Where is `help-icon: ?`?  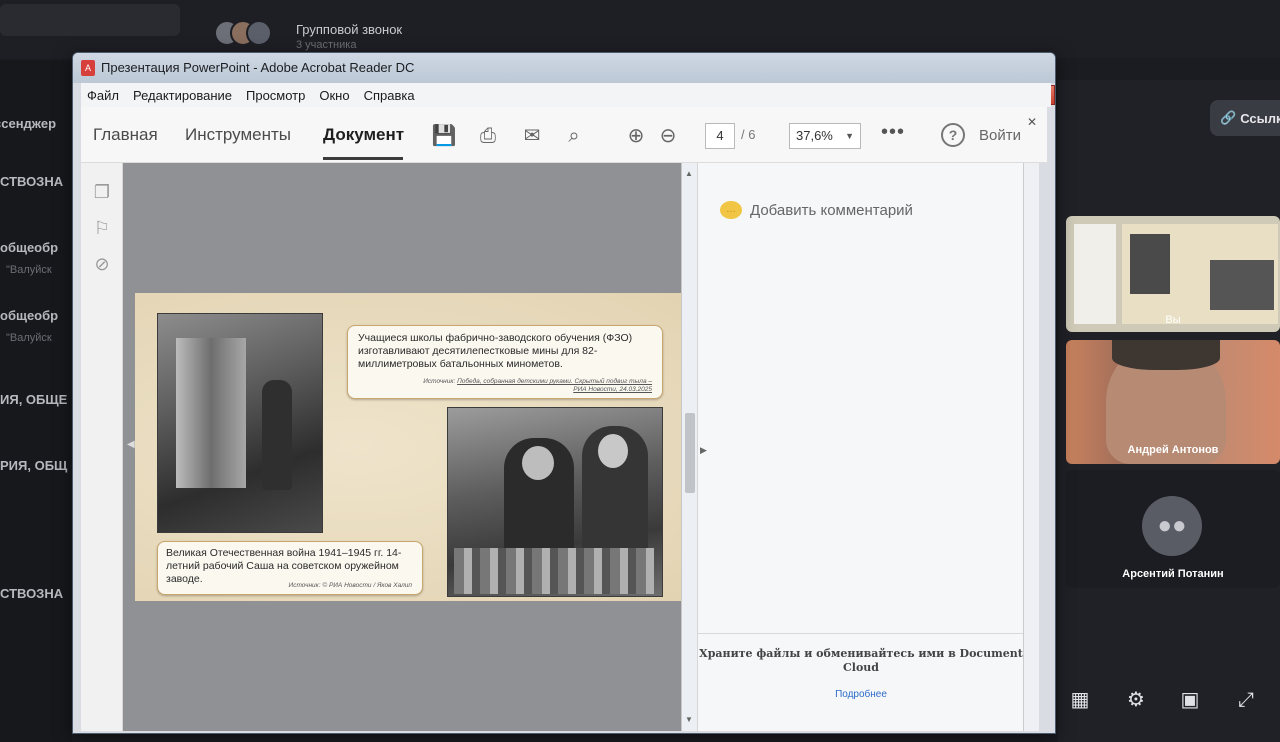 help-icon: ? is located at coordinates (953, 135).